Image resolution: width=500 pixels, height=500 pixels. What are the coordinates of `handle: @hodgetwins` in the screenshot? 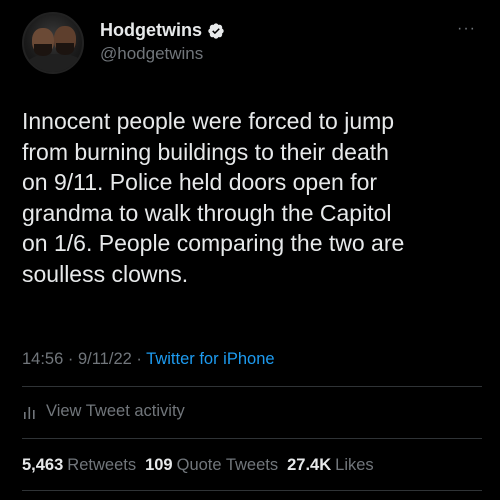 It's located at (162, 54).